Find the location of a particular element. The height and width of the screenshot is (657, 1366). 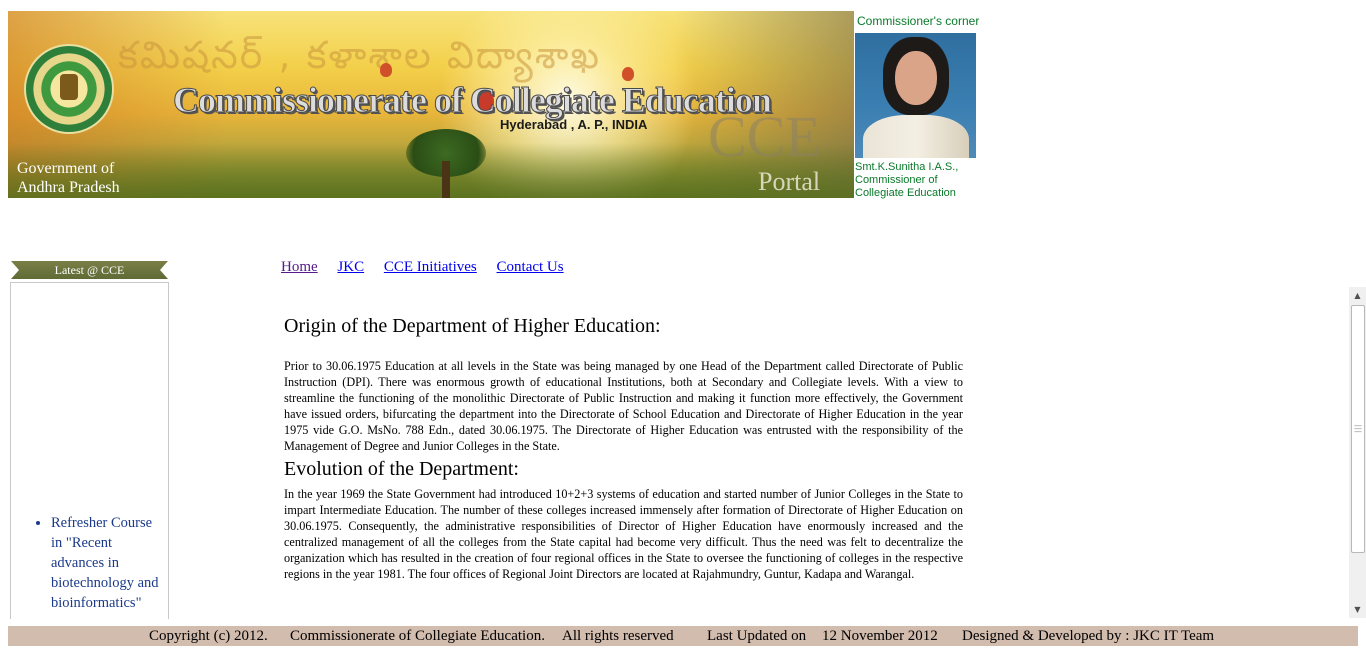

gov-line2: Andhra Pradesh is located at coordinates (68, 187).